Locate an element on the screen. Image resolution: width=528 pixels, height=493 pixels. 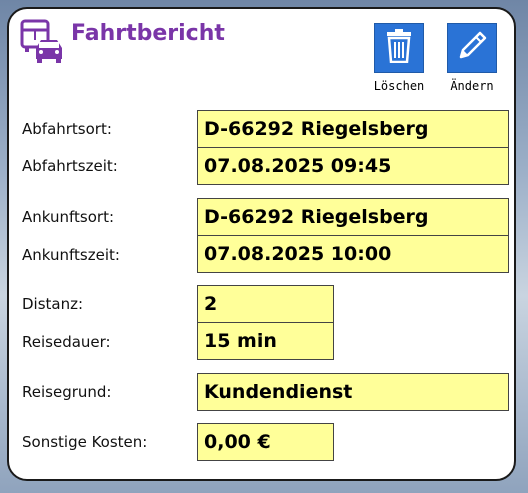
delete-label: Löschen is located at coordinates (399, 86).